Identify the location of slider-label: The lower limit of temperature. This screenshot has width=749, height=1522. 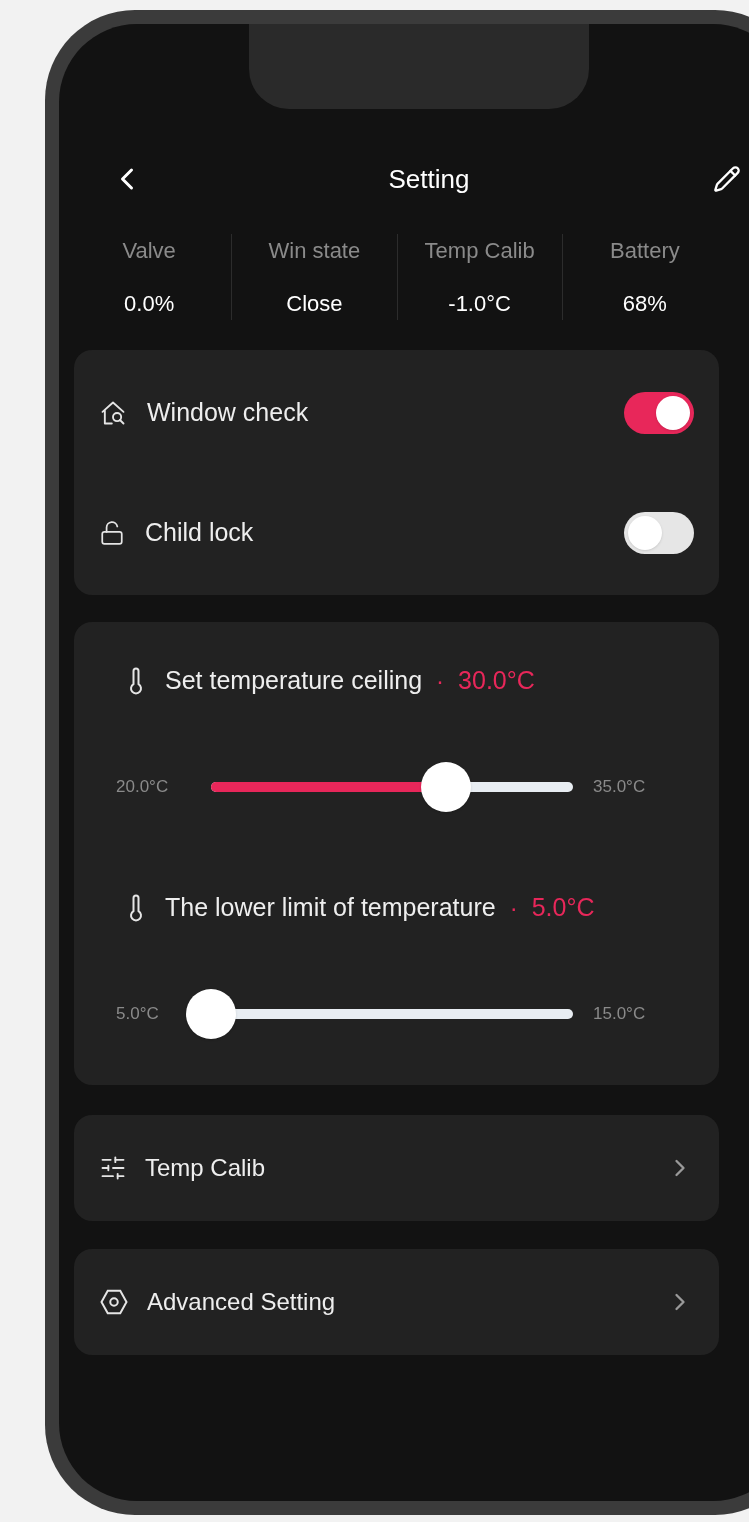
(330, 907).